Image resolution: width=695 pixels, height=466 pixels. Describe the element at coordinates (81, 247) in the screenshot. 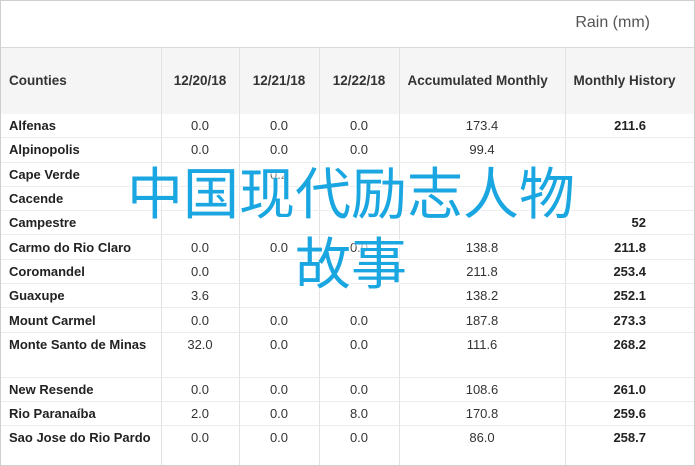

I see `county-cell: Carmo do Rio Claro` at that location.